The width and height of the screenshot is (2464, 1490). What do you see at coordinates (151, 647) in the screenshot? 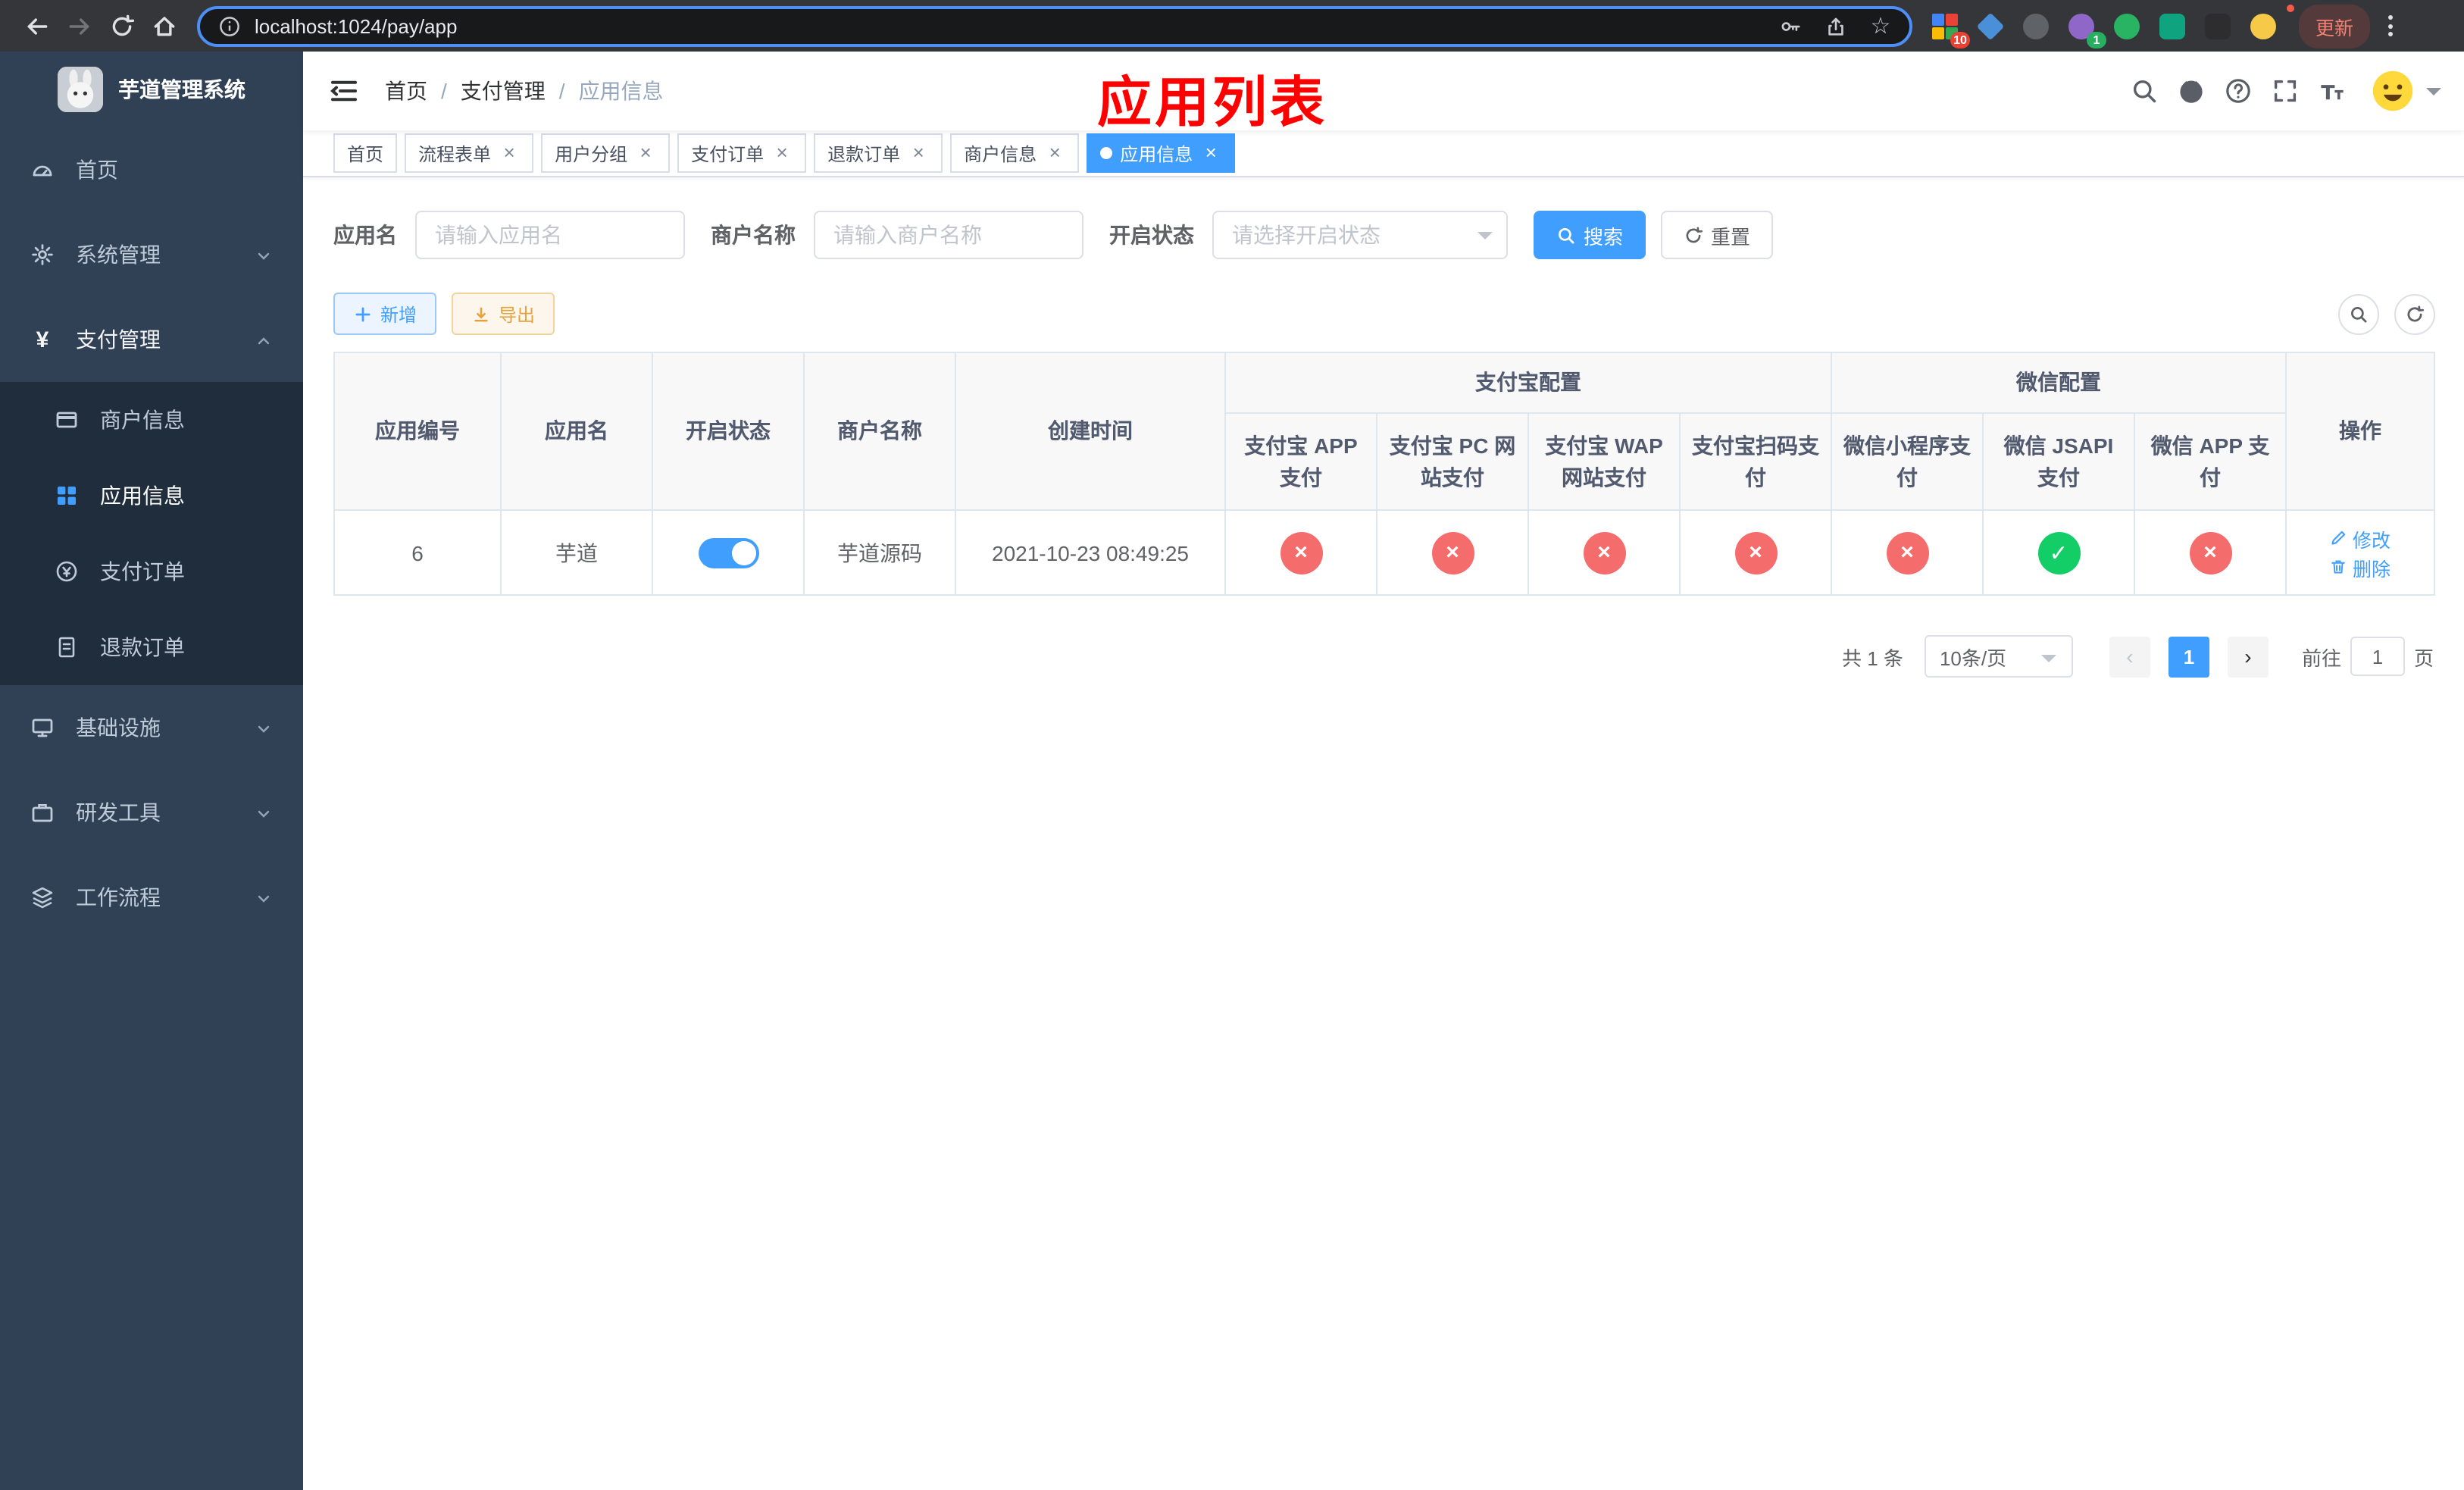
I see `sidebar-item-refund-order: 退款订单` at bounding box center [151, 647].